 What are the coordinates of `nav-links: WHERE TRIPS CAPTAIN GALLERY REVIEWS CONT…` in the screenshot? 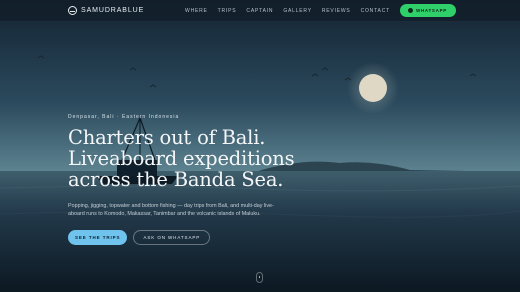 It's located at (315, 10).